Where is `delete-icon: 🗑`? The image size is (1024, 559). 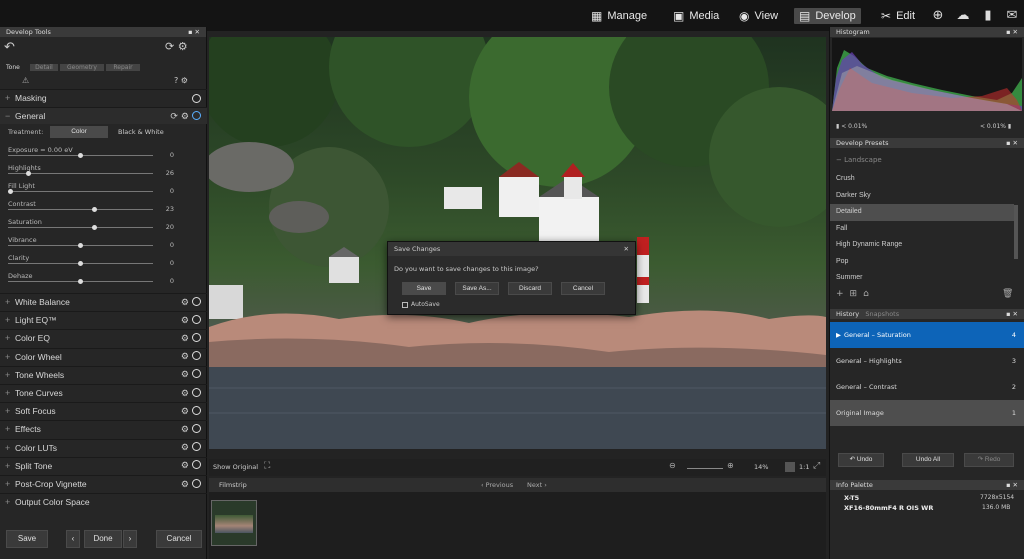
delete-icon: 🗑 is located at coordinates (1007, 294).